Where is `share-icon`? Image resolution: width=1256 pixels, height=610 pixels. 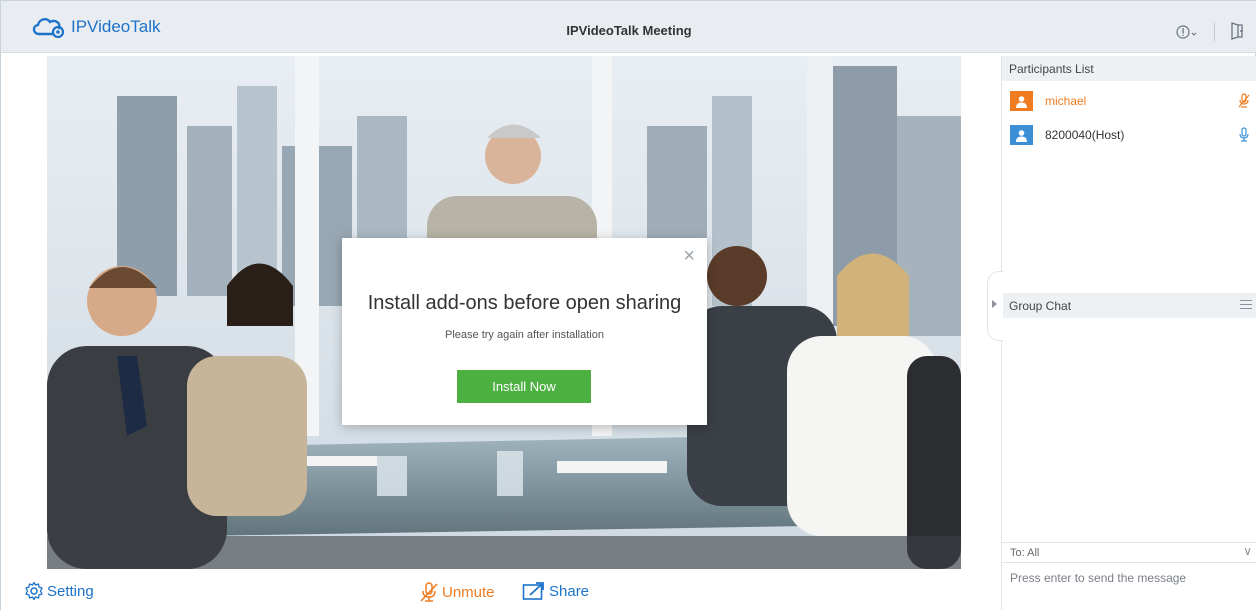
share-icon is located at coordinates (533, 591).